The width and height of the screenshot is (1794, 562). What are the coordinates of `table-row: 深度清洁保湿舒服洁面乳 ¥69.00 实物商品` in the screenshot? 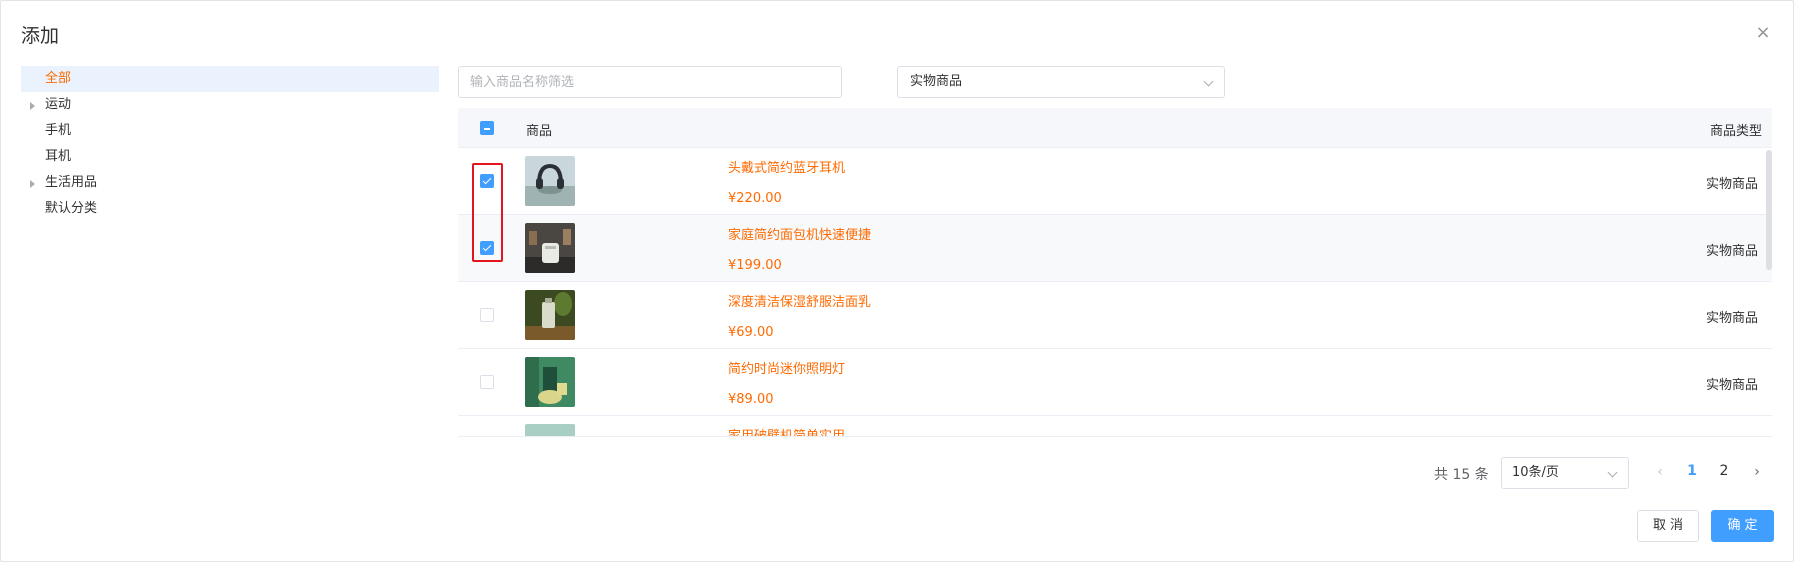 It's located at (1115, 315).